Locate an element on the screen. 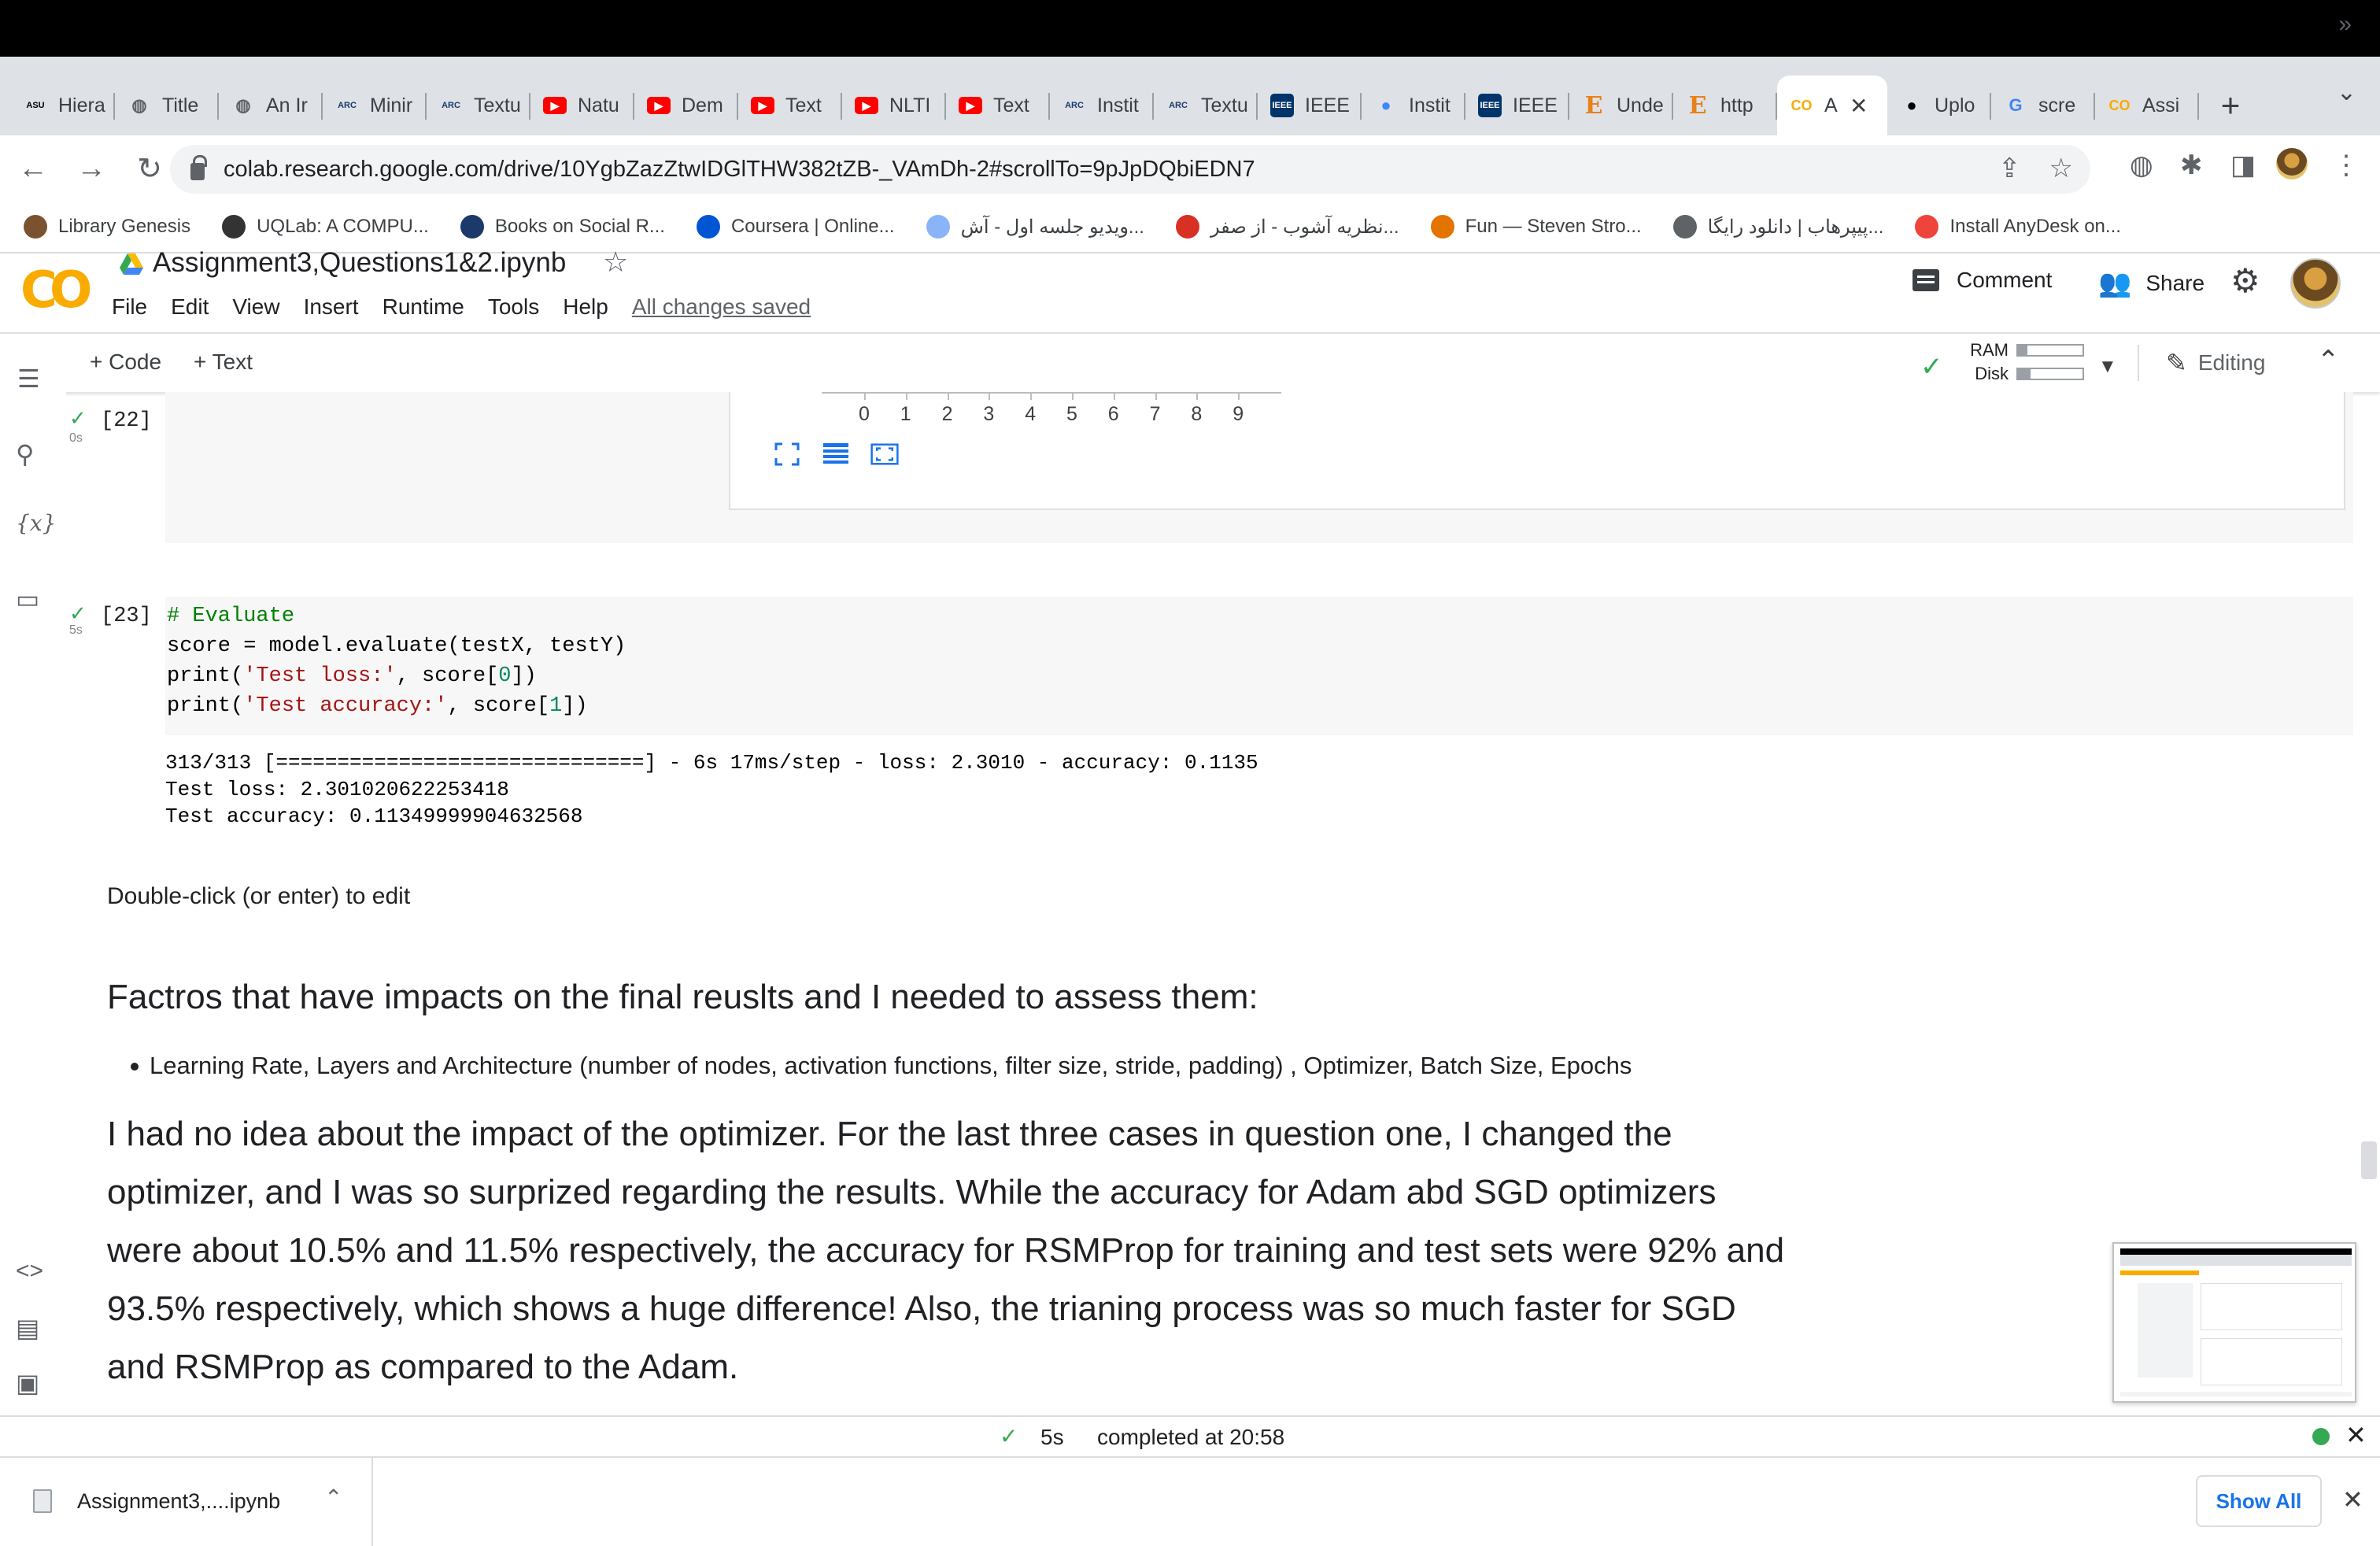  reload-icon: ↻ is located at coordinates (149, 168).